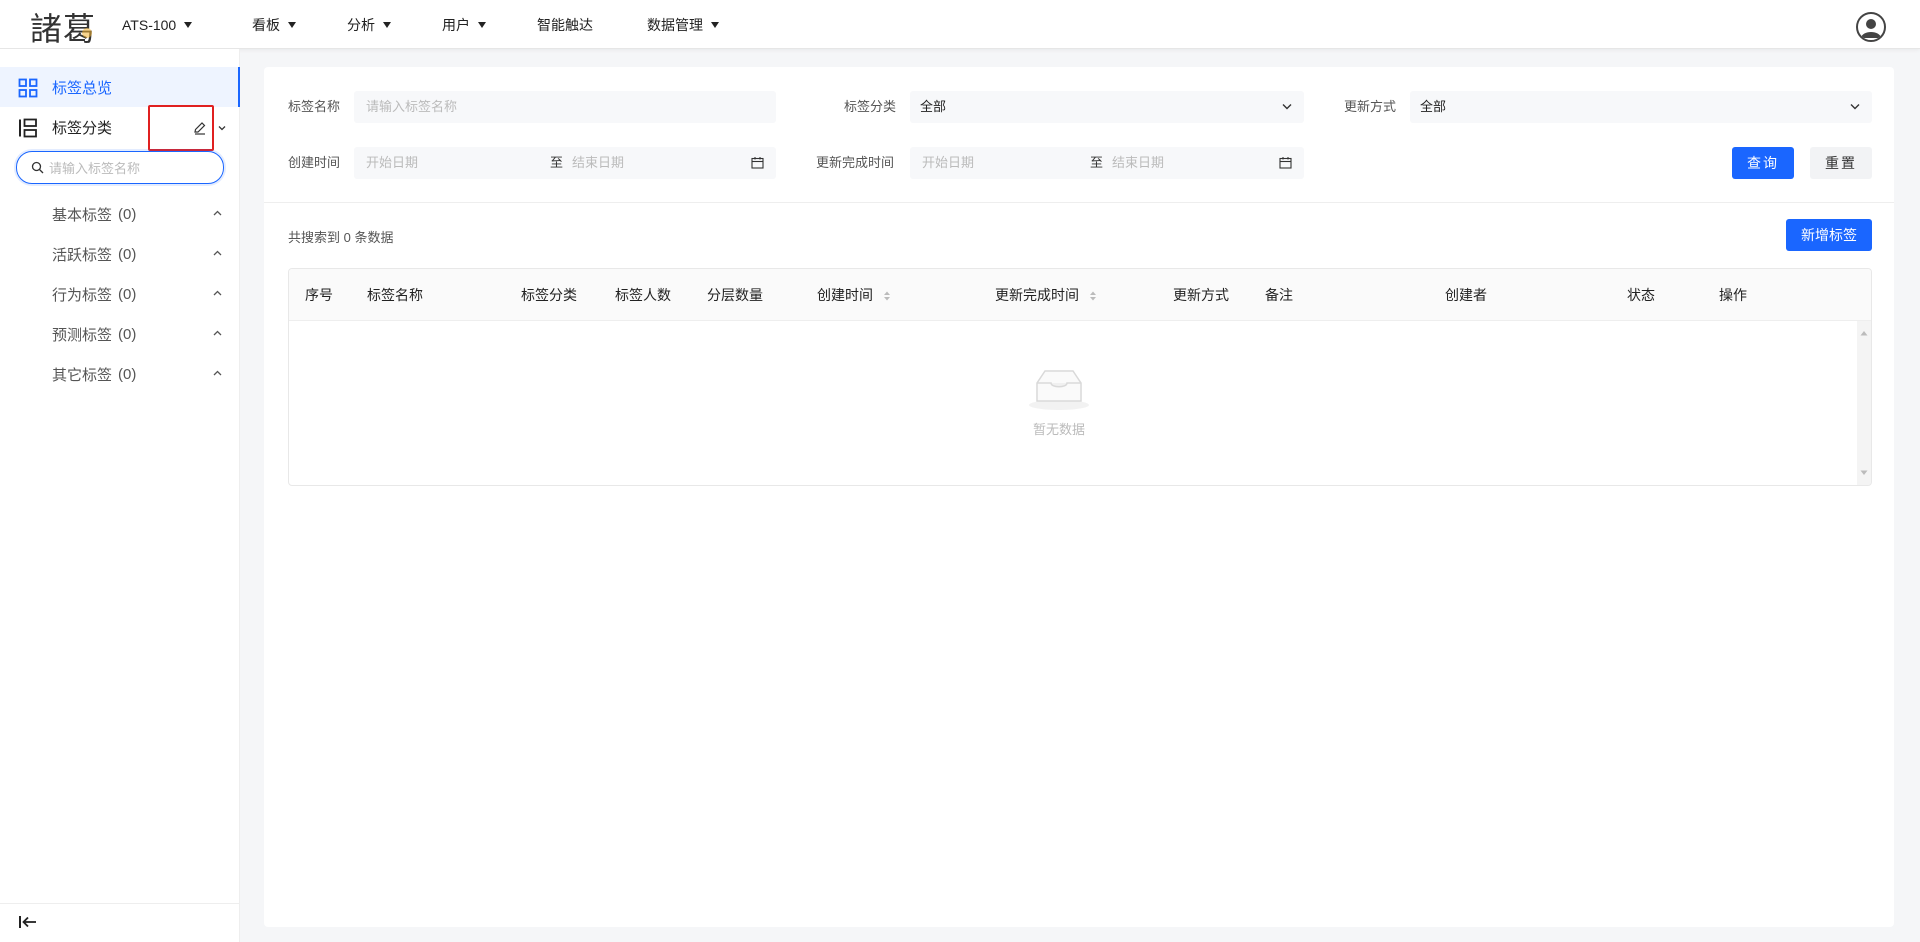  I want to click on add-tag-button: 新增标签, so click(1829, 235).